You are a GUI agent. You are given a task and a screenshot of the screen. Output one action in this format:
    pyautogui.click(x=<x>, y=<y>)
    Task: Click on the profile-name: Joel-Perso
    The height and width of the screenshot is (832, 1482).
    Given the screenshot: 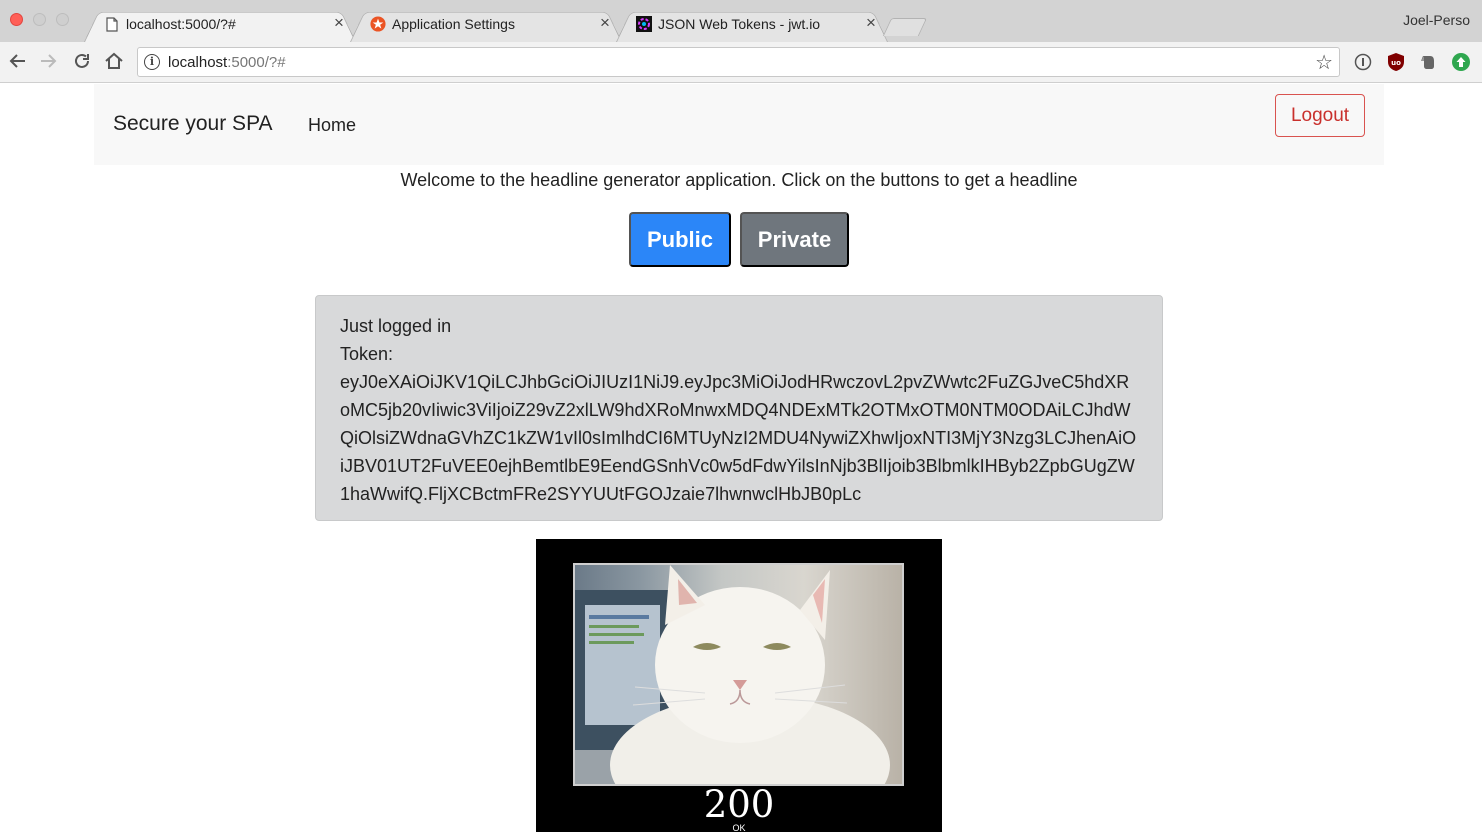 What is the action you would take?
    pyautogui.click(x=1436, y=20)
    